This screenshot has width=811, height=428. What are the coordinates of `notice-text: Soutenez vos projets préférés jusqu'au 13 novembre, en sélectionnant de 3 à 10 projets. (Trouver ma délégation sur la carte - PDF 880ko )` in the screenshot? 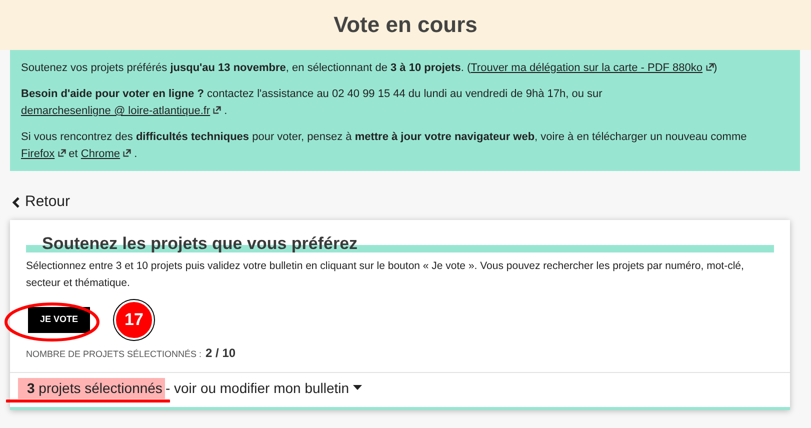 It's located at (369, 68).